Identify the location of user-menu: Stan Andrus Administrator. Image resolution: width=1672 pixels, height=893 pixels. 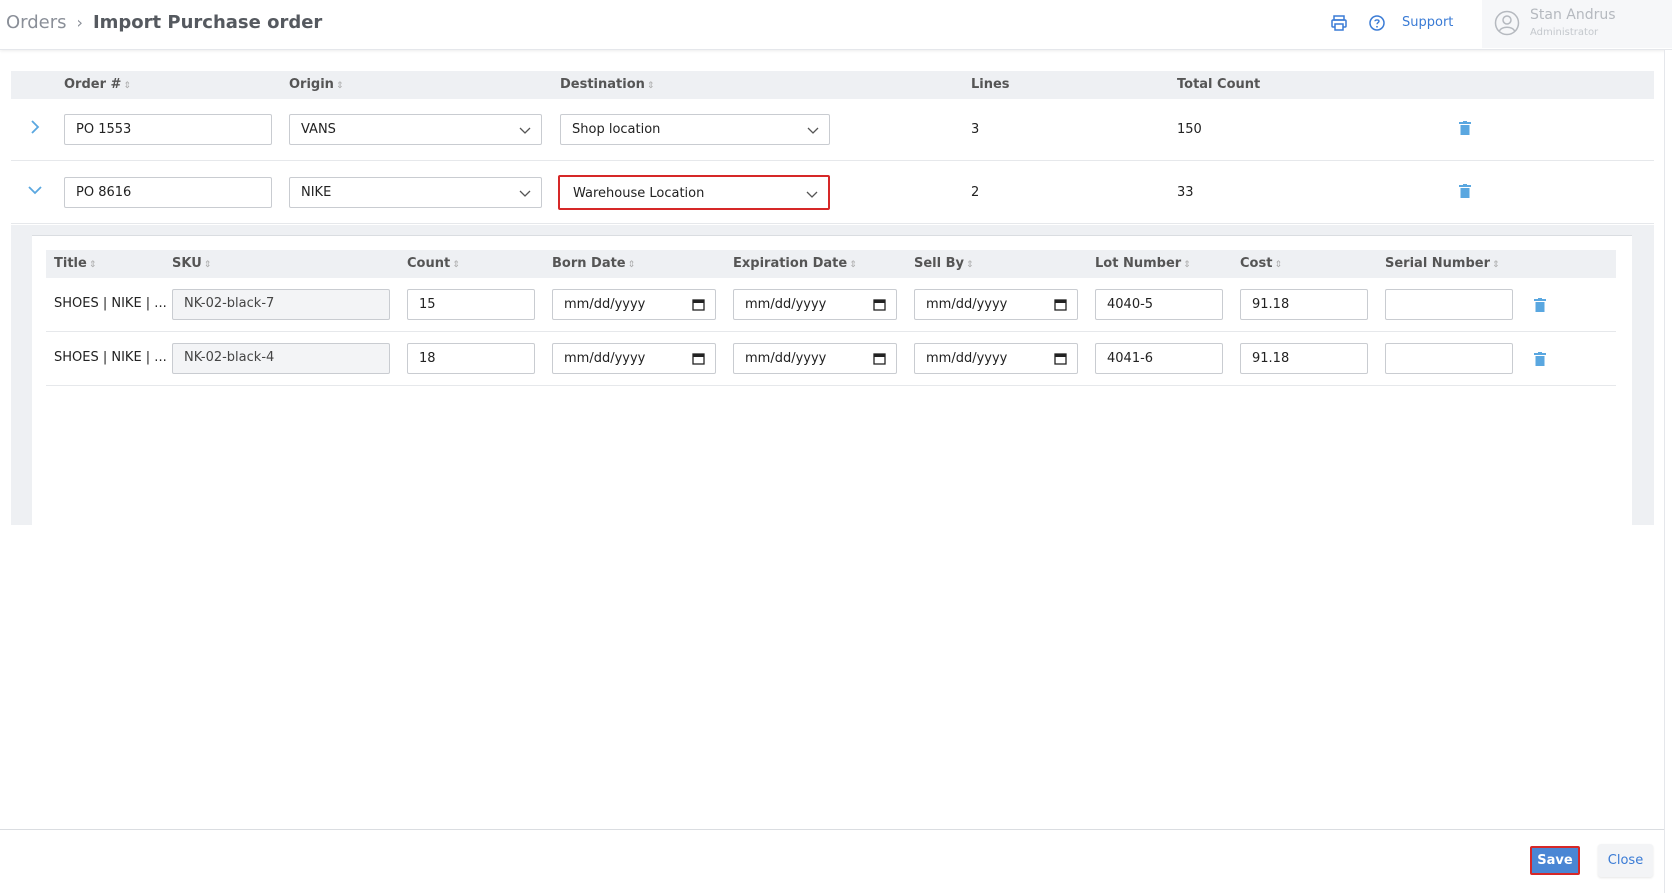
(1577, 24).